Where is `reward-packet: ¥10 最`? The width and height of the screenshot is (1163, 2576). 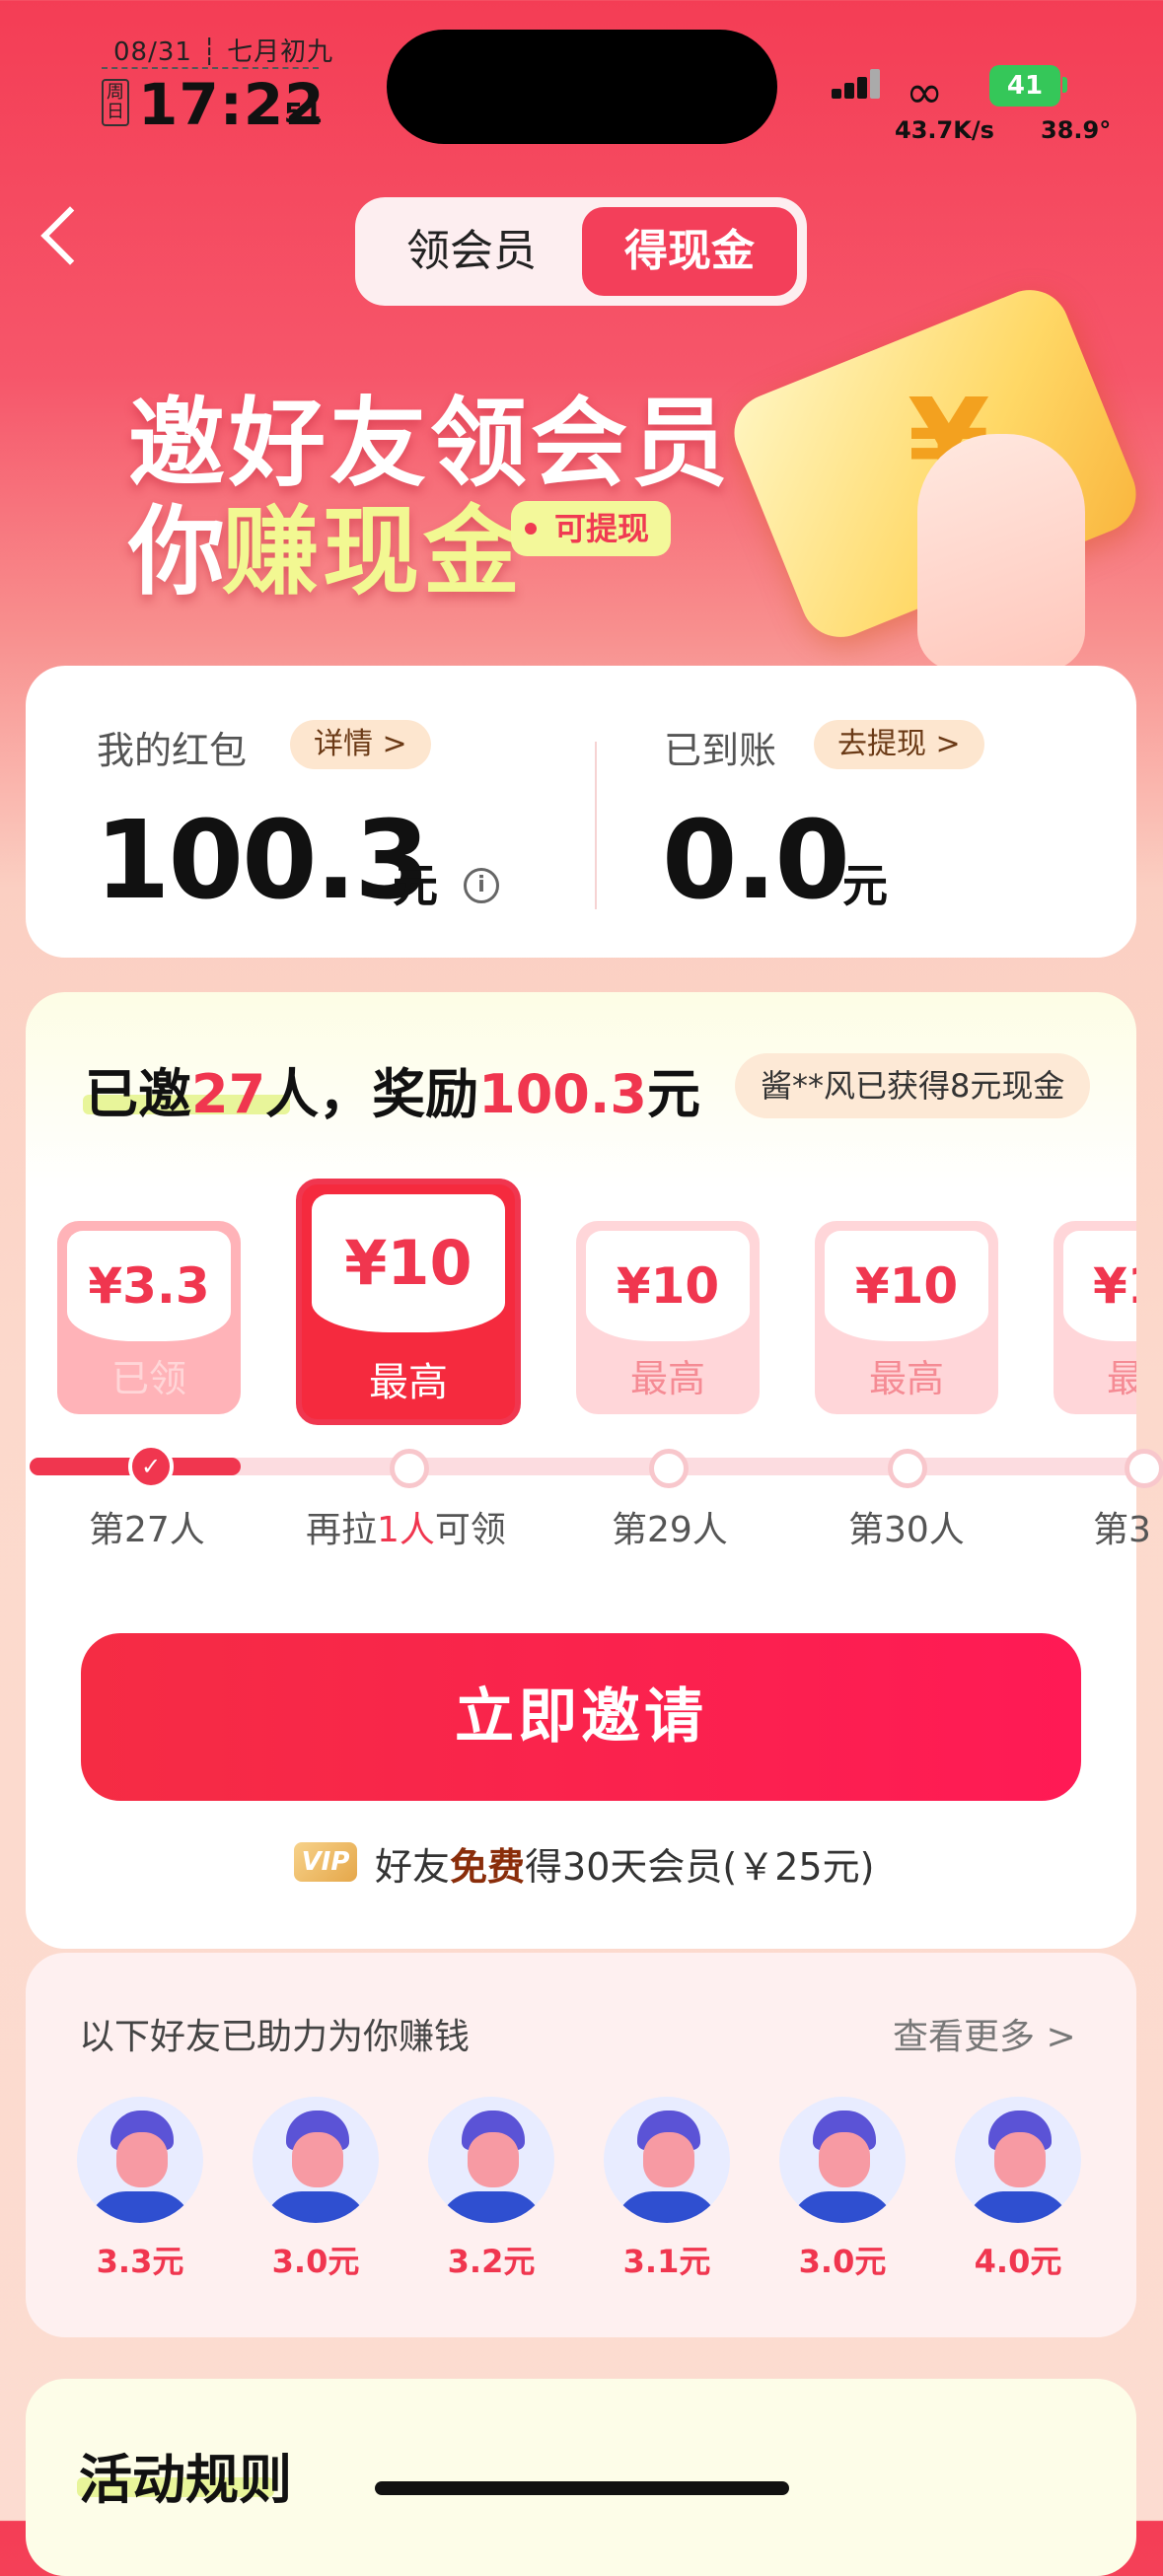
reward-packet: ¥10 最 is located at coordinates (1095, 1317).